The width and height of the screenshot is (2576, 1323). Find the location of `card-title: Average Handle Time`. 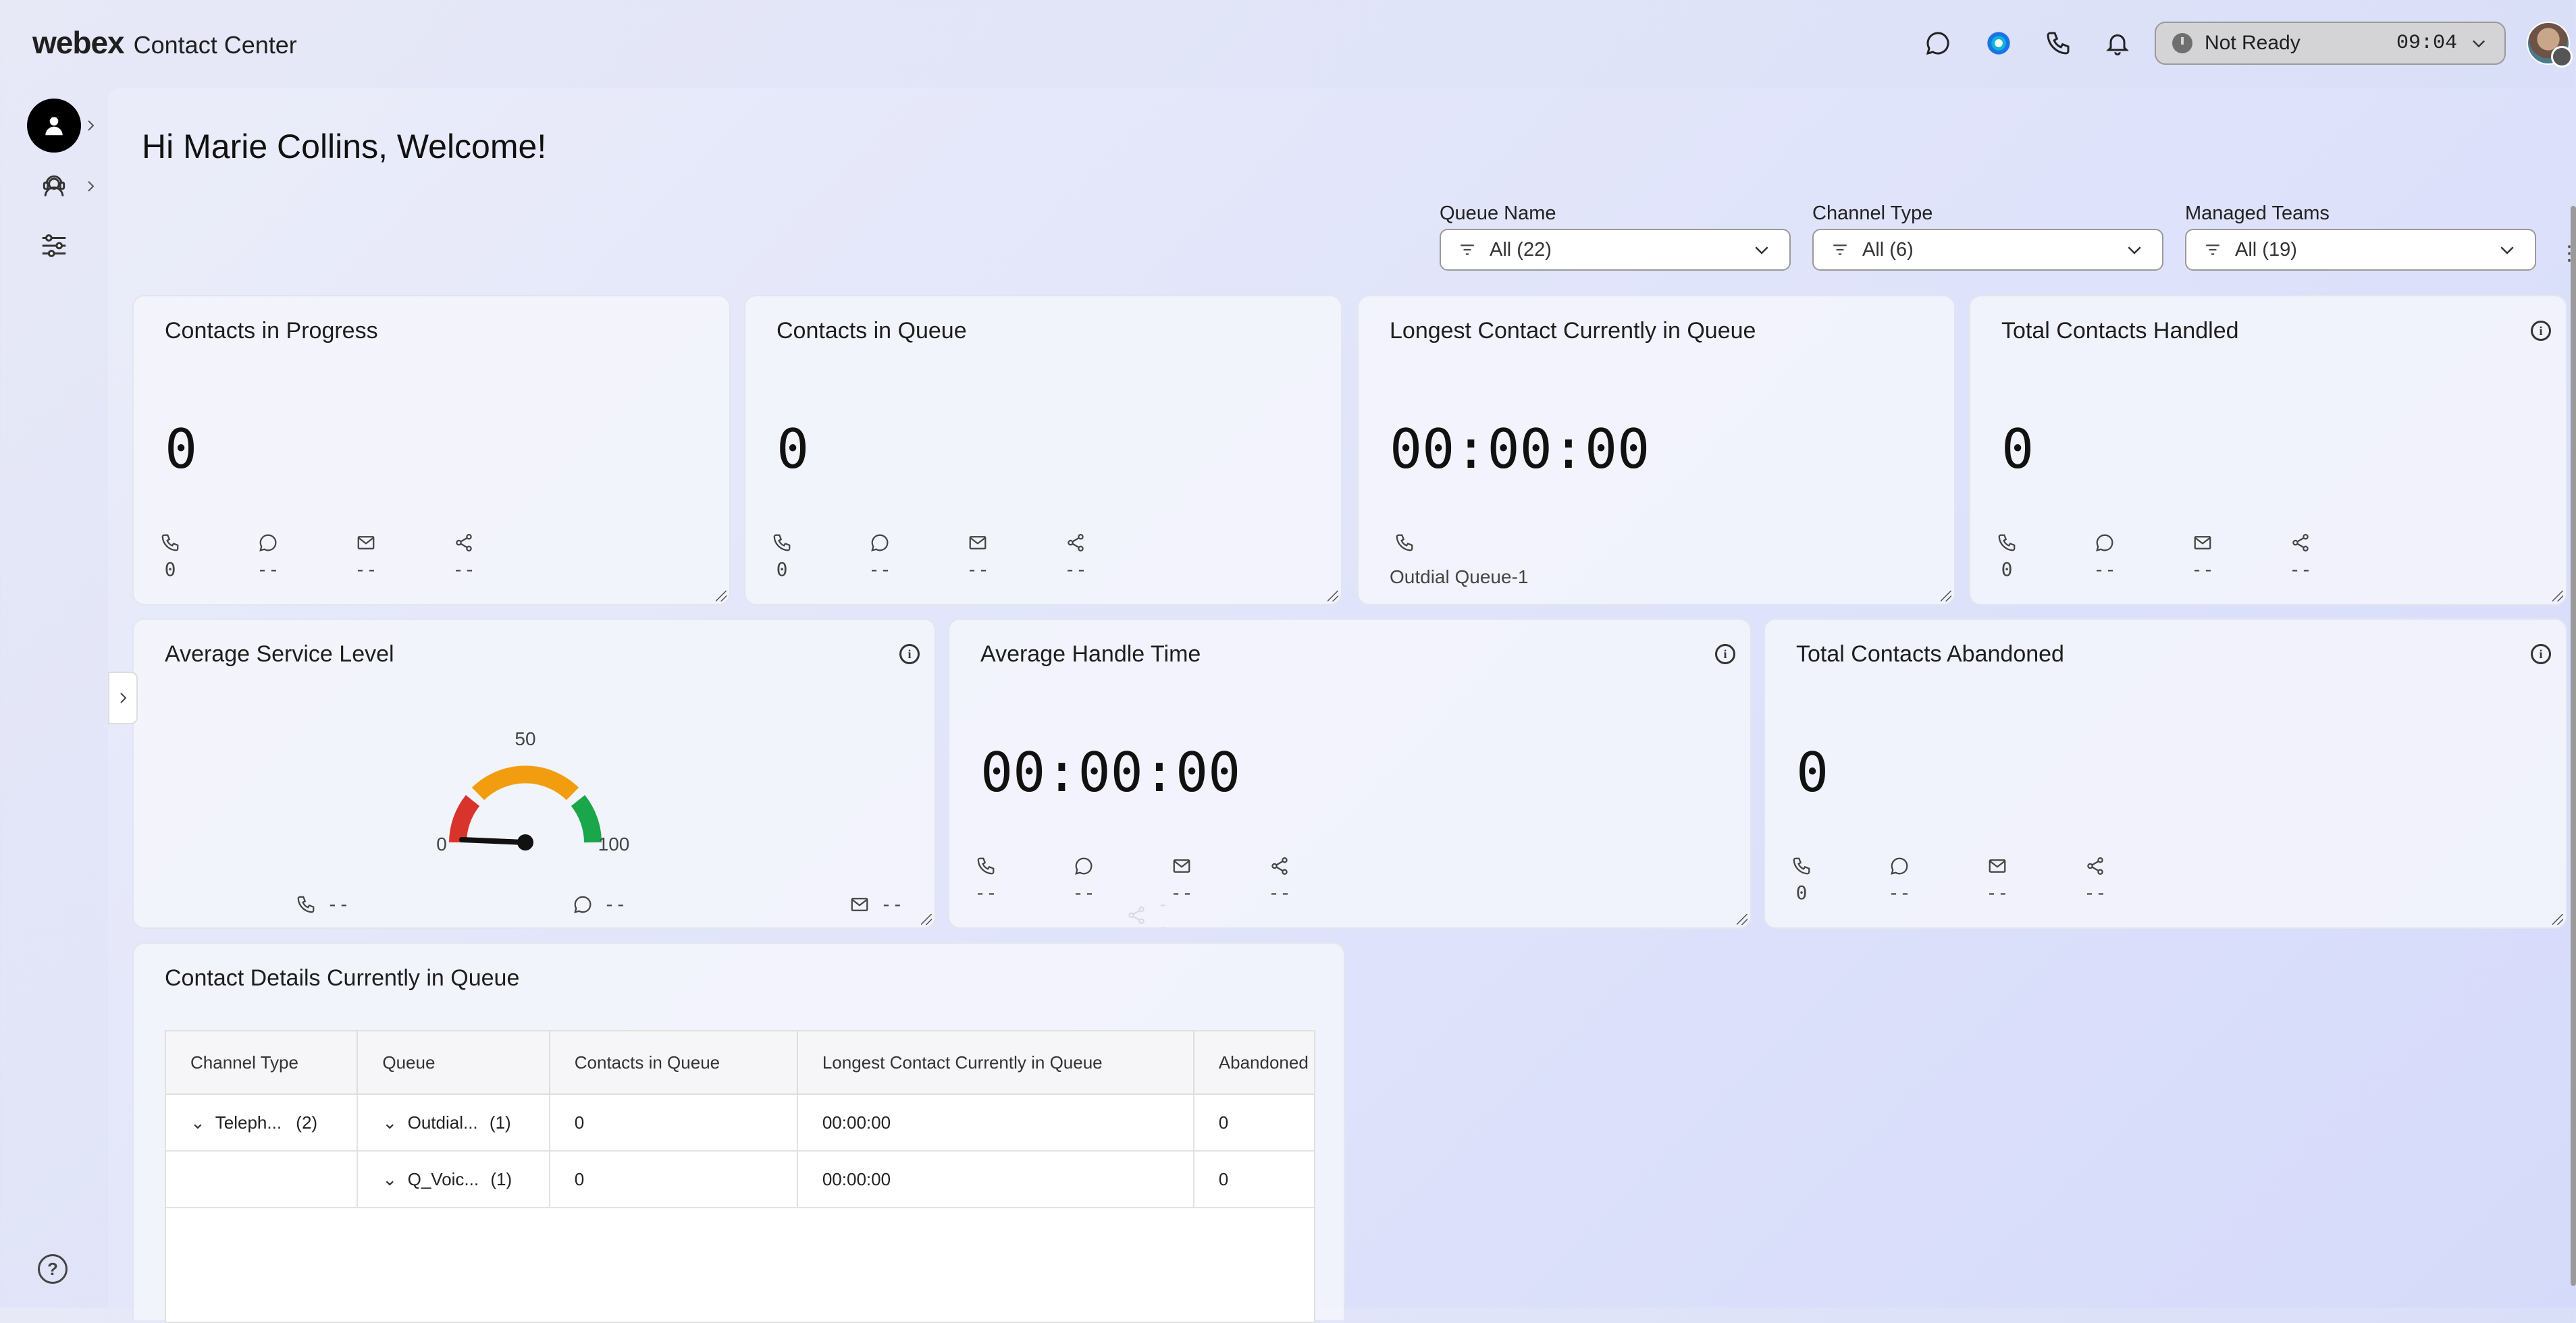

card-title: Average Handle Time is located at coordinates (1090, 654).